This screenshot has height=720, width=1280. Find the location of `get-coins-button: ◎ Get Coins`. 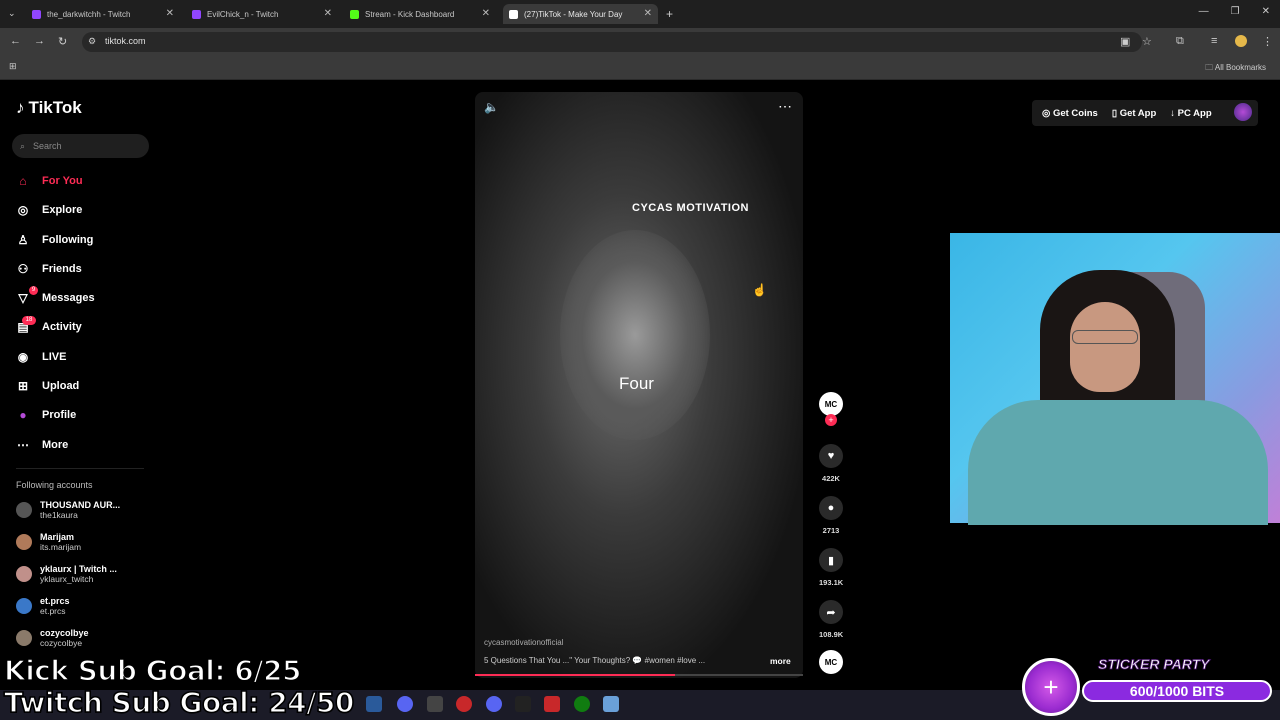

get-coins-button: ◎ Get Coins is located at coordinates (1070, 113).